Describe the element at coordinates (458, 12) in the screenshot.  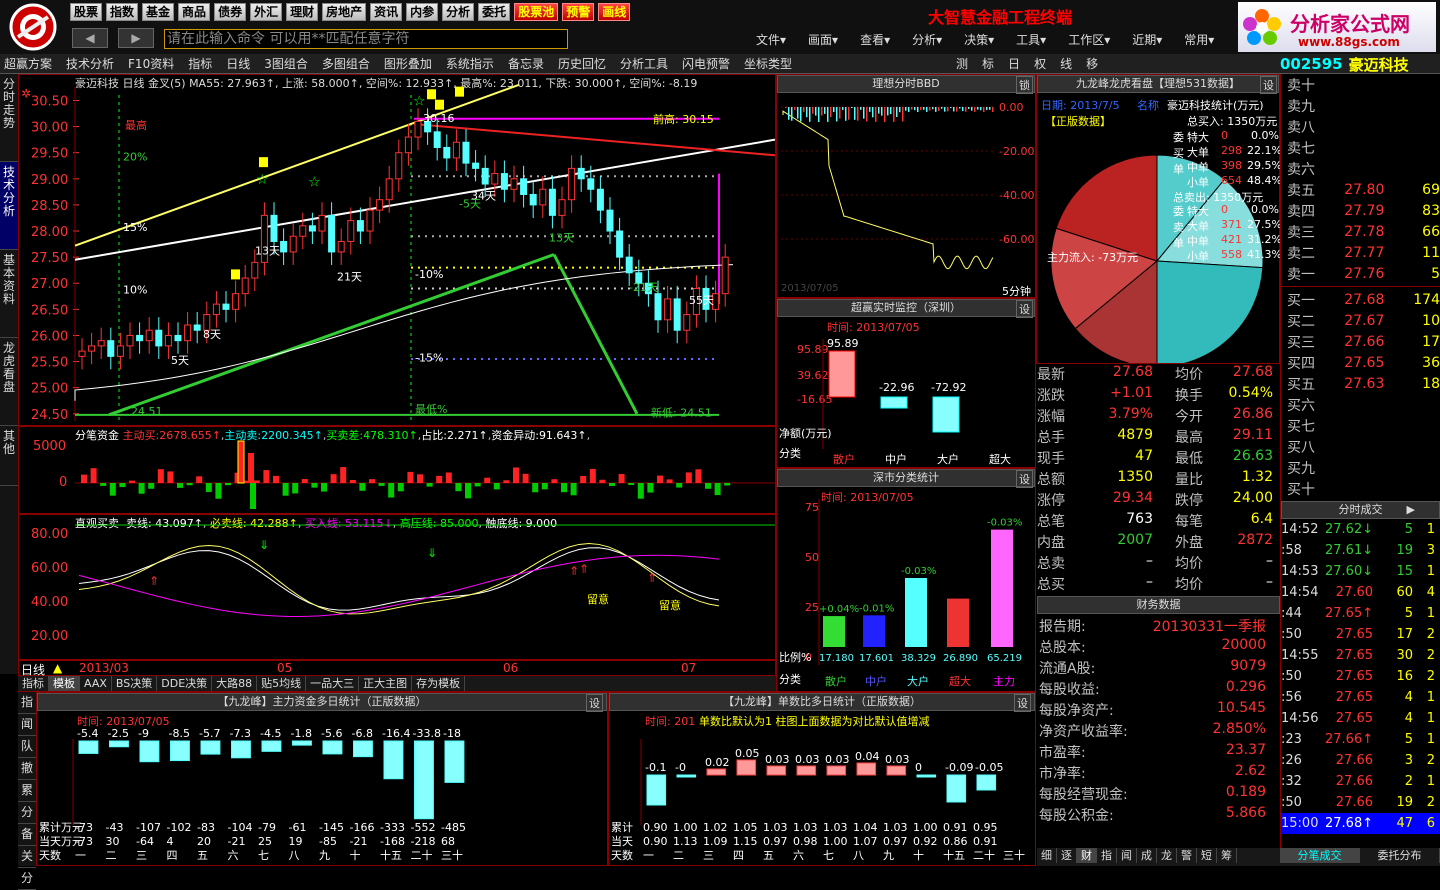
I see `menu-button: 分析` at that location.